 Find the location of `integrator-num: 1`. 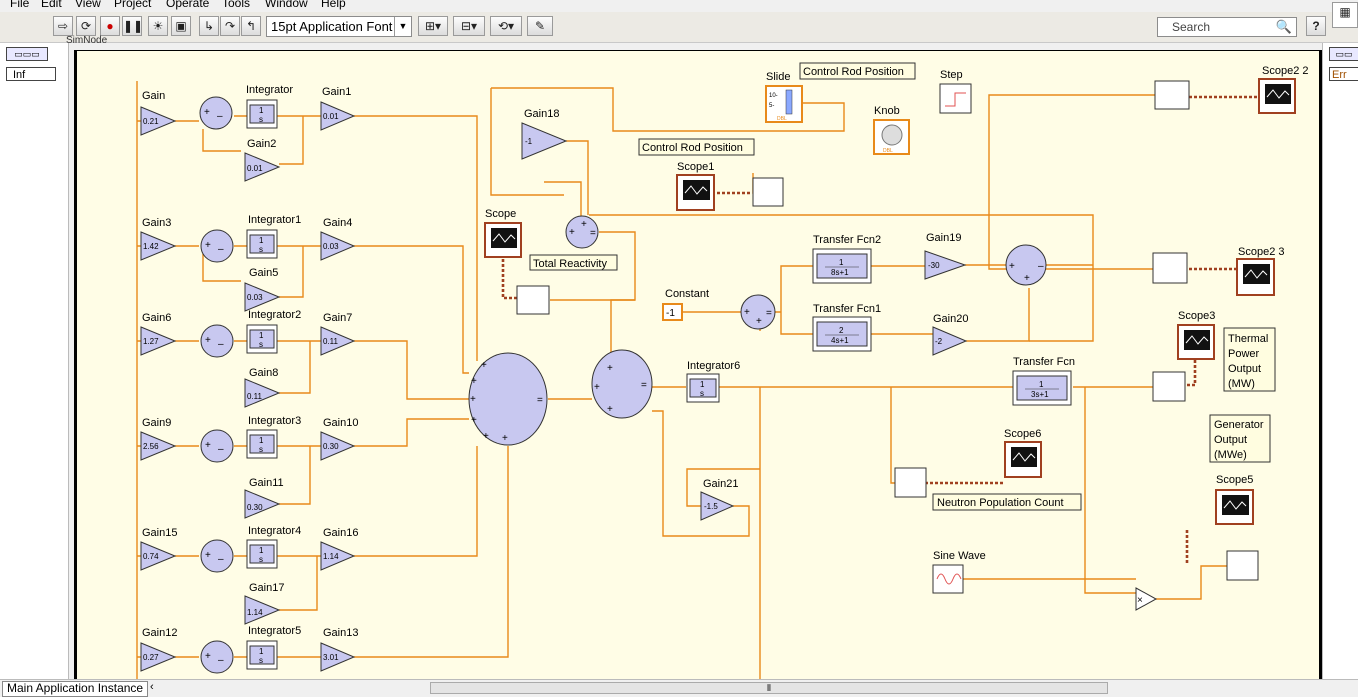

integrator-num: 1 is located at coordinates (261, 550).